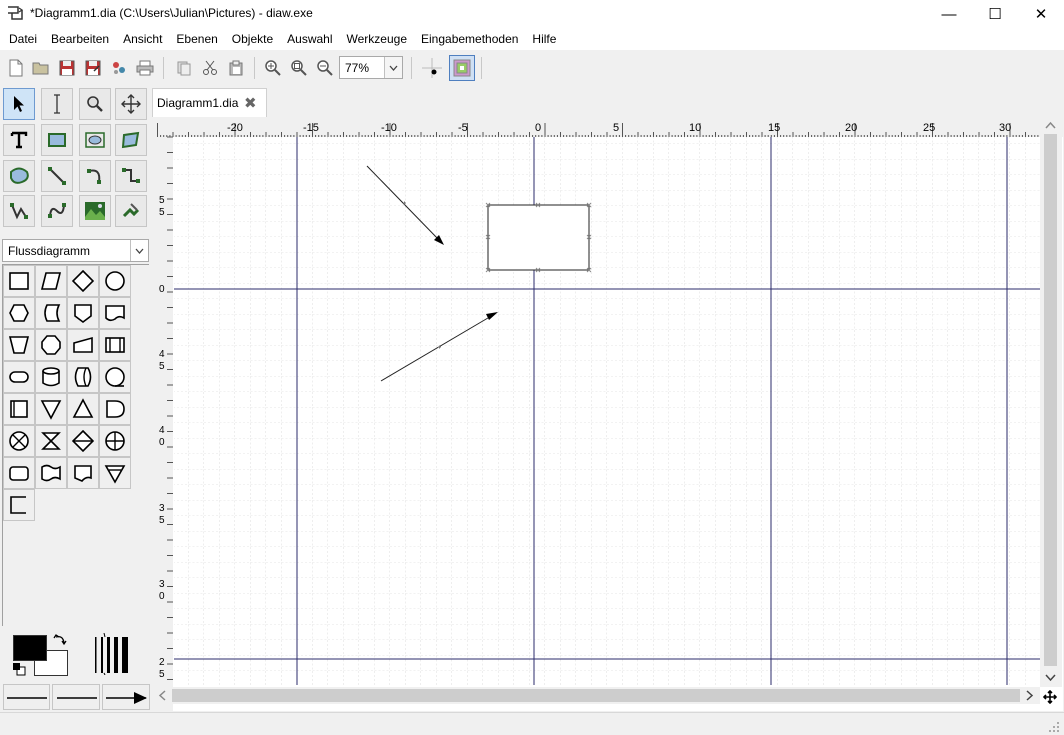  I want to click on vertical-scrollbar, so click(1051, 402).